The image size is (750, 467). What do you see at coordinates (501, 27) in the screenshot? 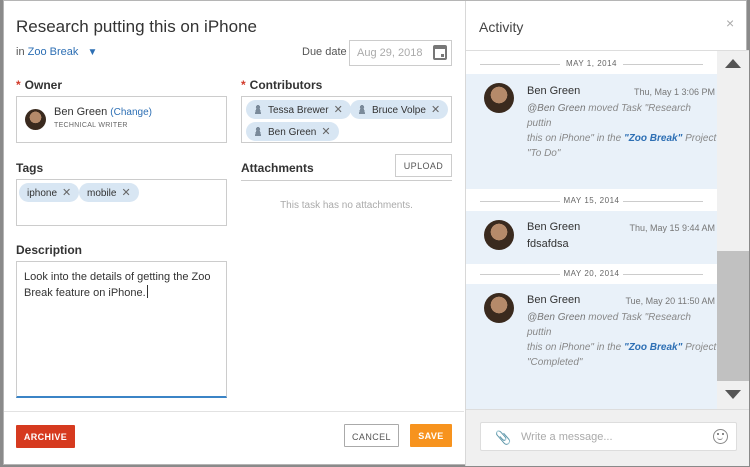
I see `activity-title: Activity` at bounding box center [501, 27].